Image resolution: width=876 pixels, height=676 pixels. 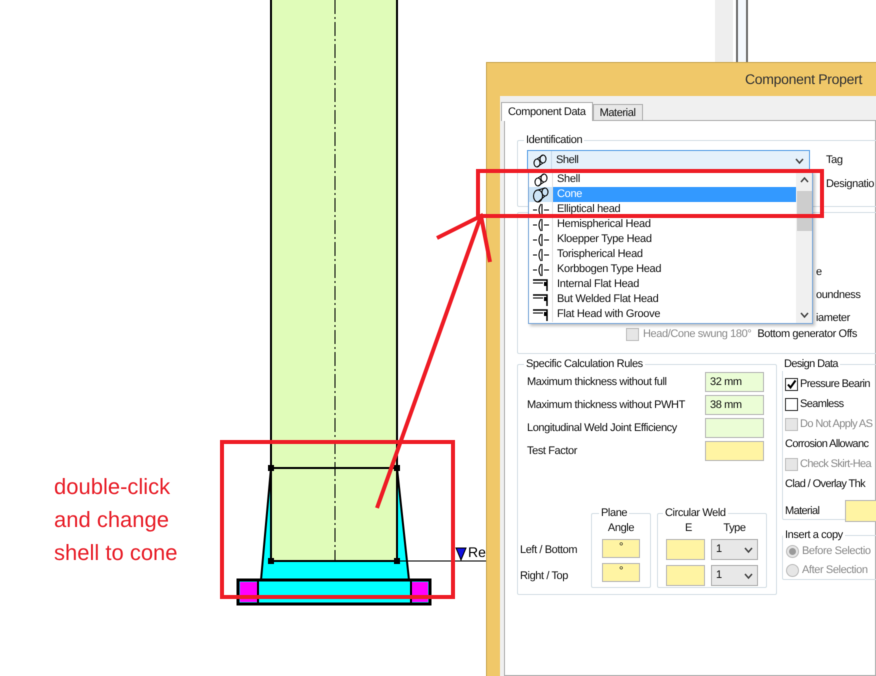 I want to click on list-item: Hemispherical Head, so click(x=662, y=224).